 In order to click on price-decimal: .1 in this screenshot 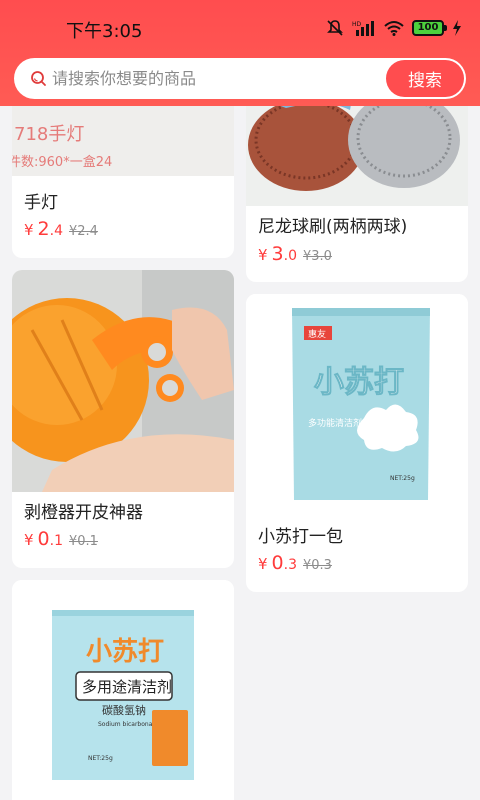, I will do `click(56, 541)`.